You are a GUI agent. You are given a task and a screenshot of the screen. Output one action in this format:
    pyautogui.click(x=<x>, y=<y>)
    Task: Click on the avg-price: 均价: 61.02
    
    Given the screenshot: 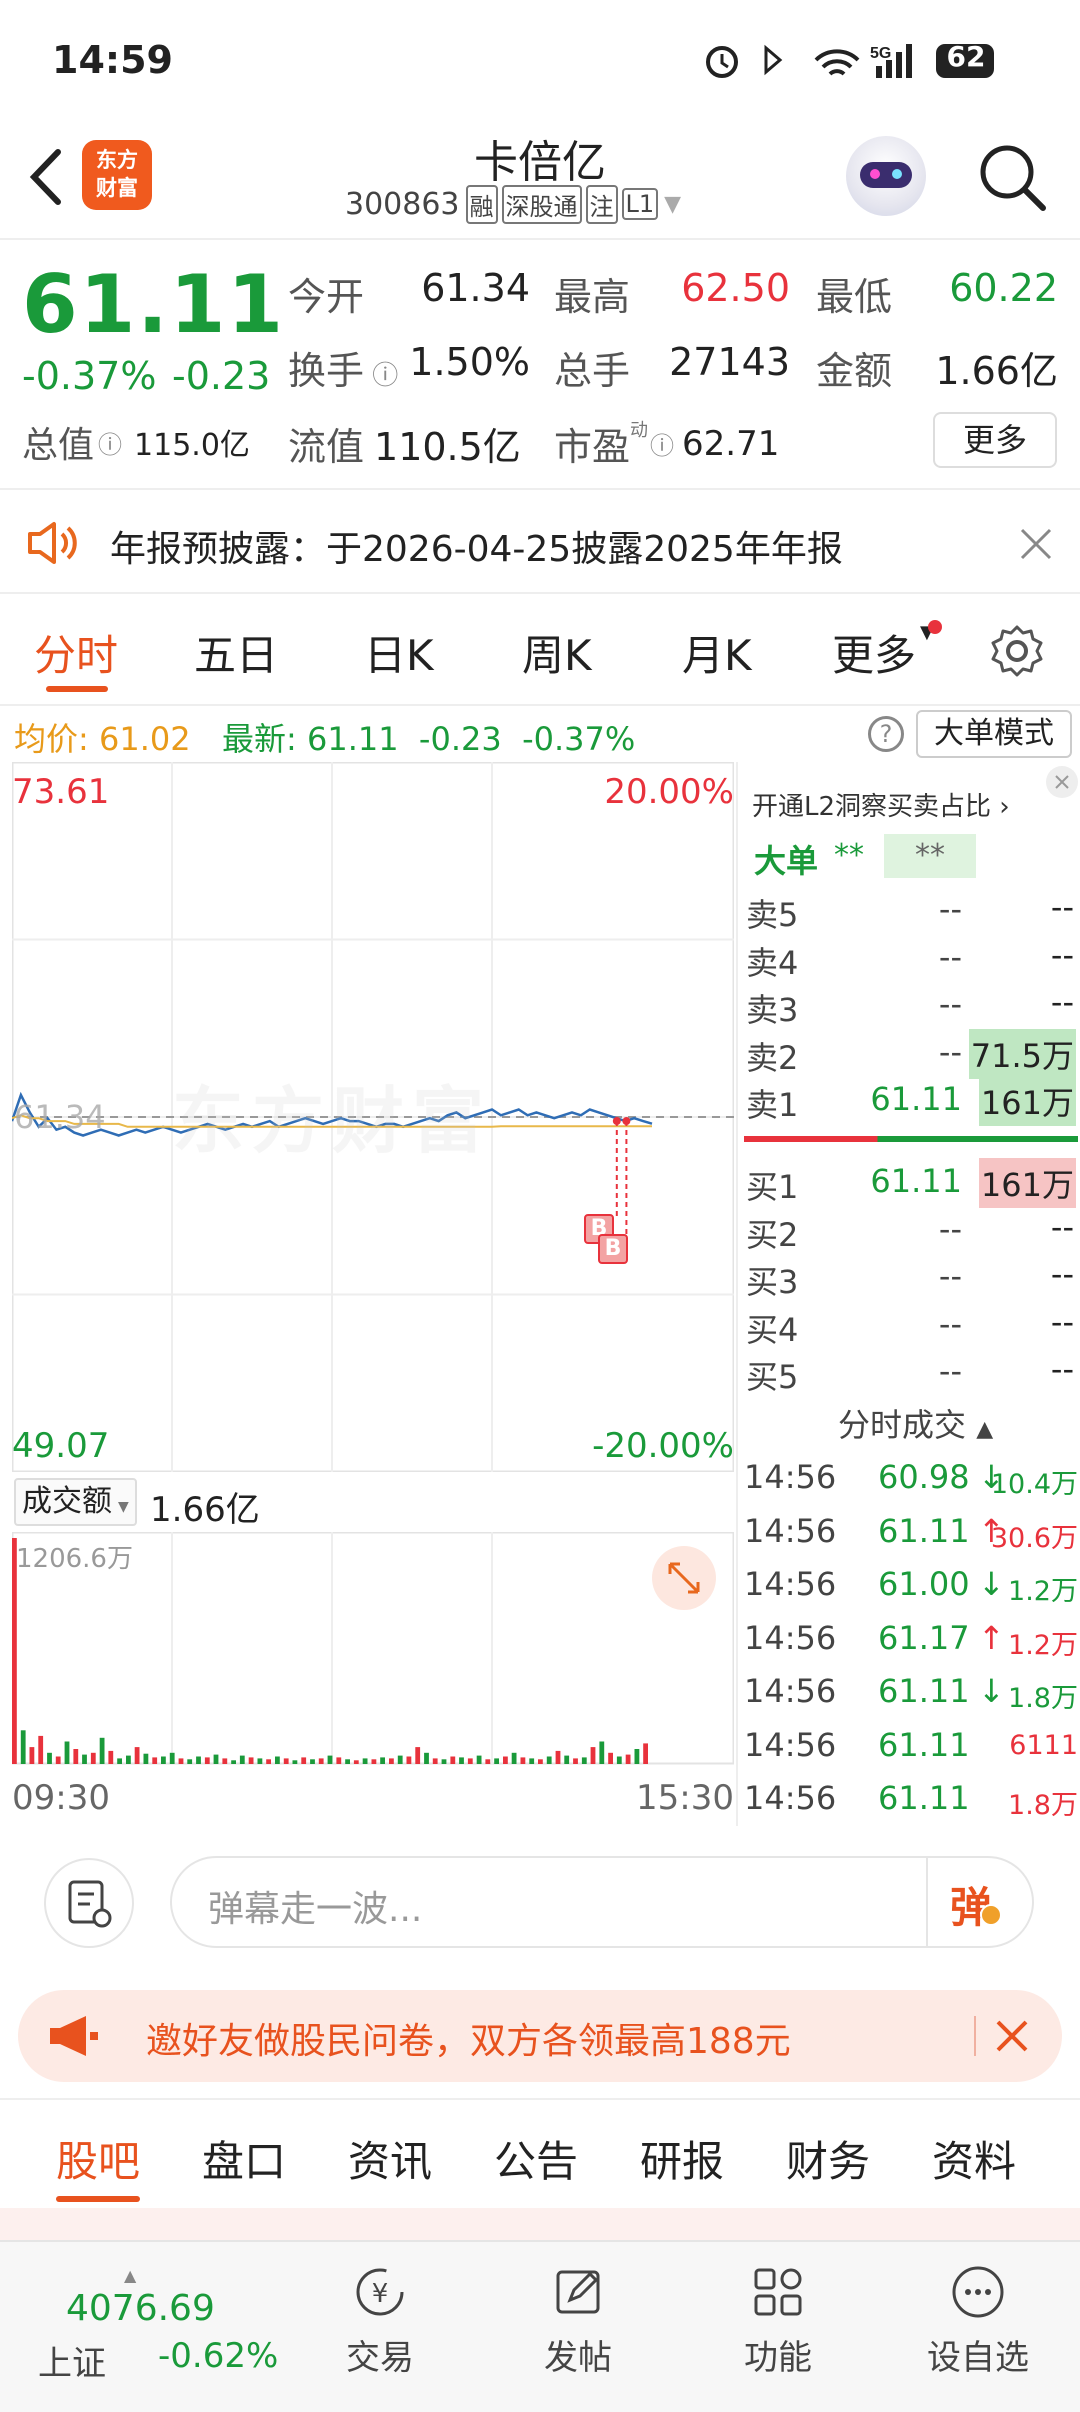 What is the action you would take?
    pyautogui.click(x=102, y=739)
    